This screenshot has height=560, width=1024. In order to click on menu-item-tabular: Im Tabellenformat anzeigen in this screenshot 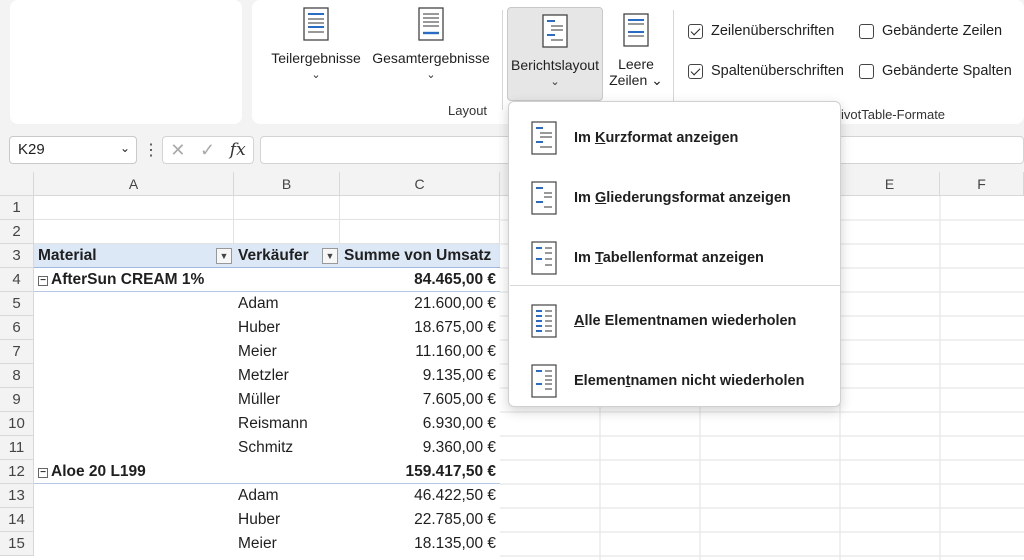, I will do `click(674, 258)`.